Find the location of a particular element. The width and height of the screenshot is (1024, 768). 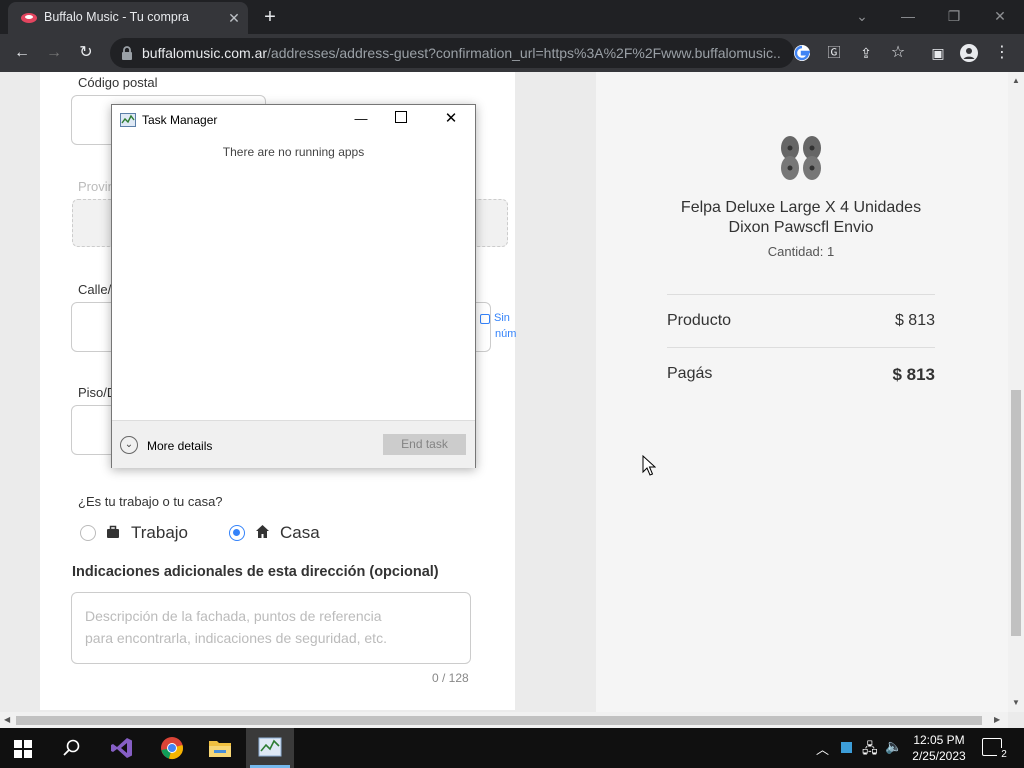

clock-date: 2/25/2023 is located at coordinates (939, 756).